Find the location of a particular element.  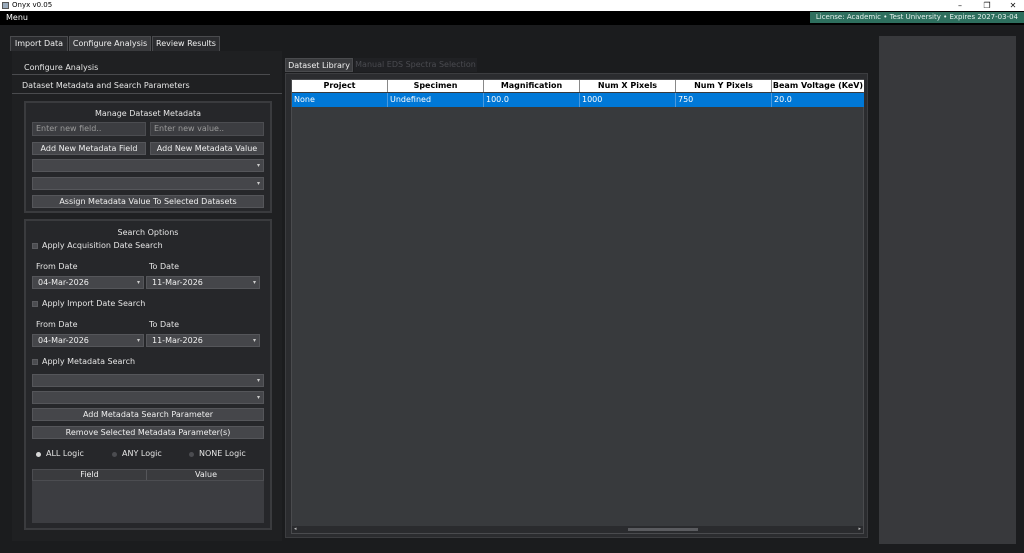

remove-search-param-button: Remove Selected Metadata Parameter(s) is located at coordinates (148, 432).